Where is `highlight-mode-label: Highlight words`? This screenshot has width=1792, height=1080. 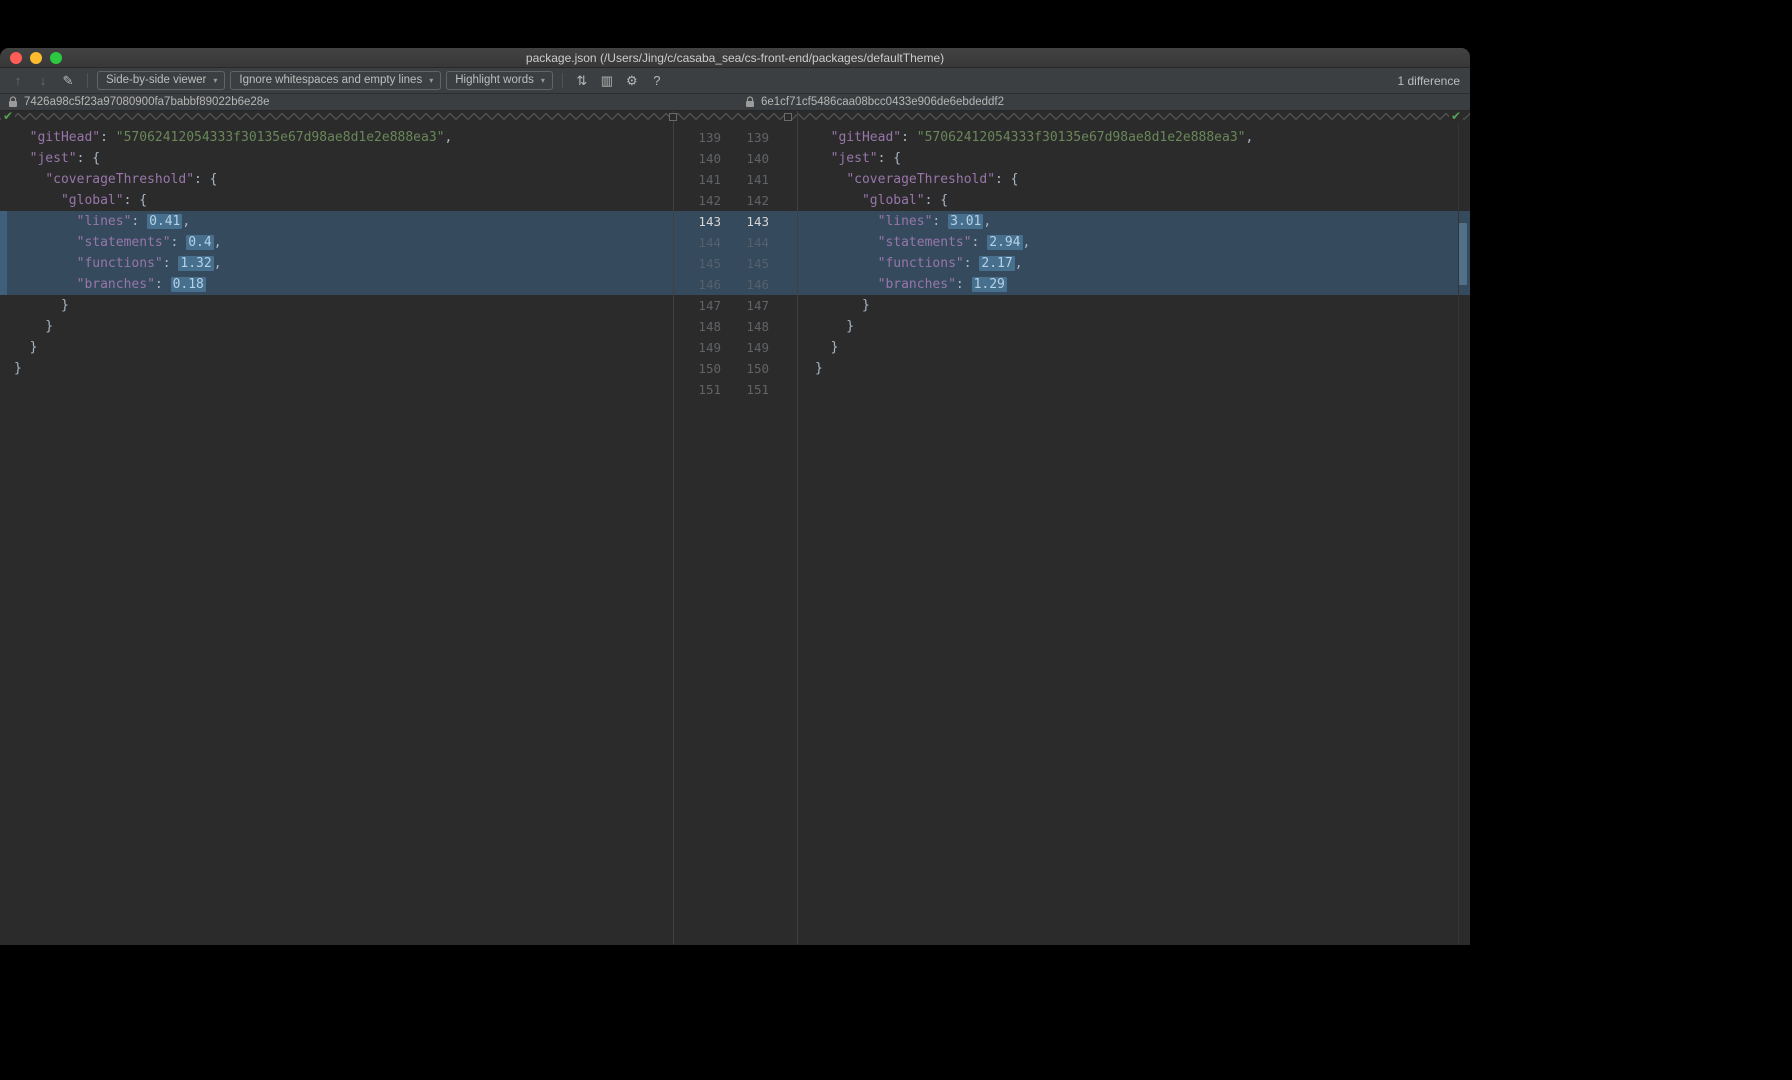
highlight-mode-label: Highlight words is located at coordinates (494, 80).